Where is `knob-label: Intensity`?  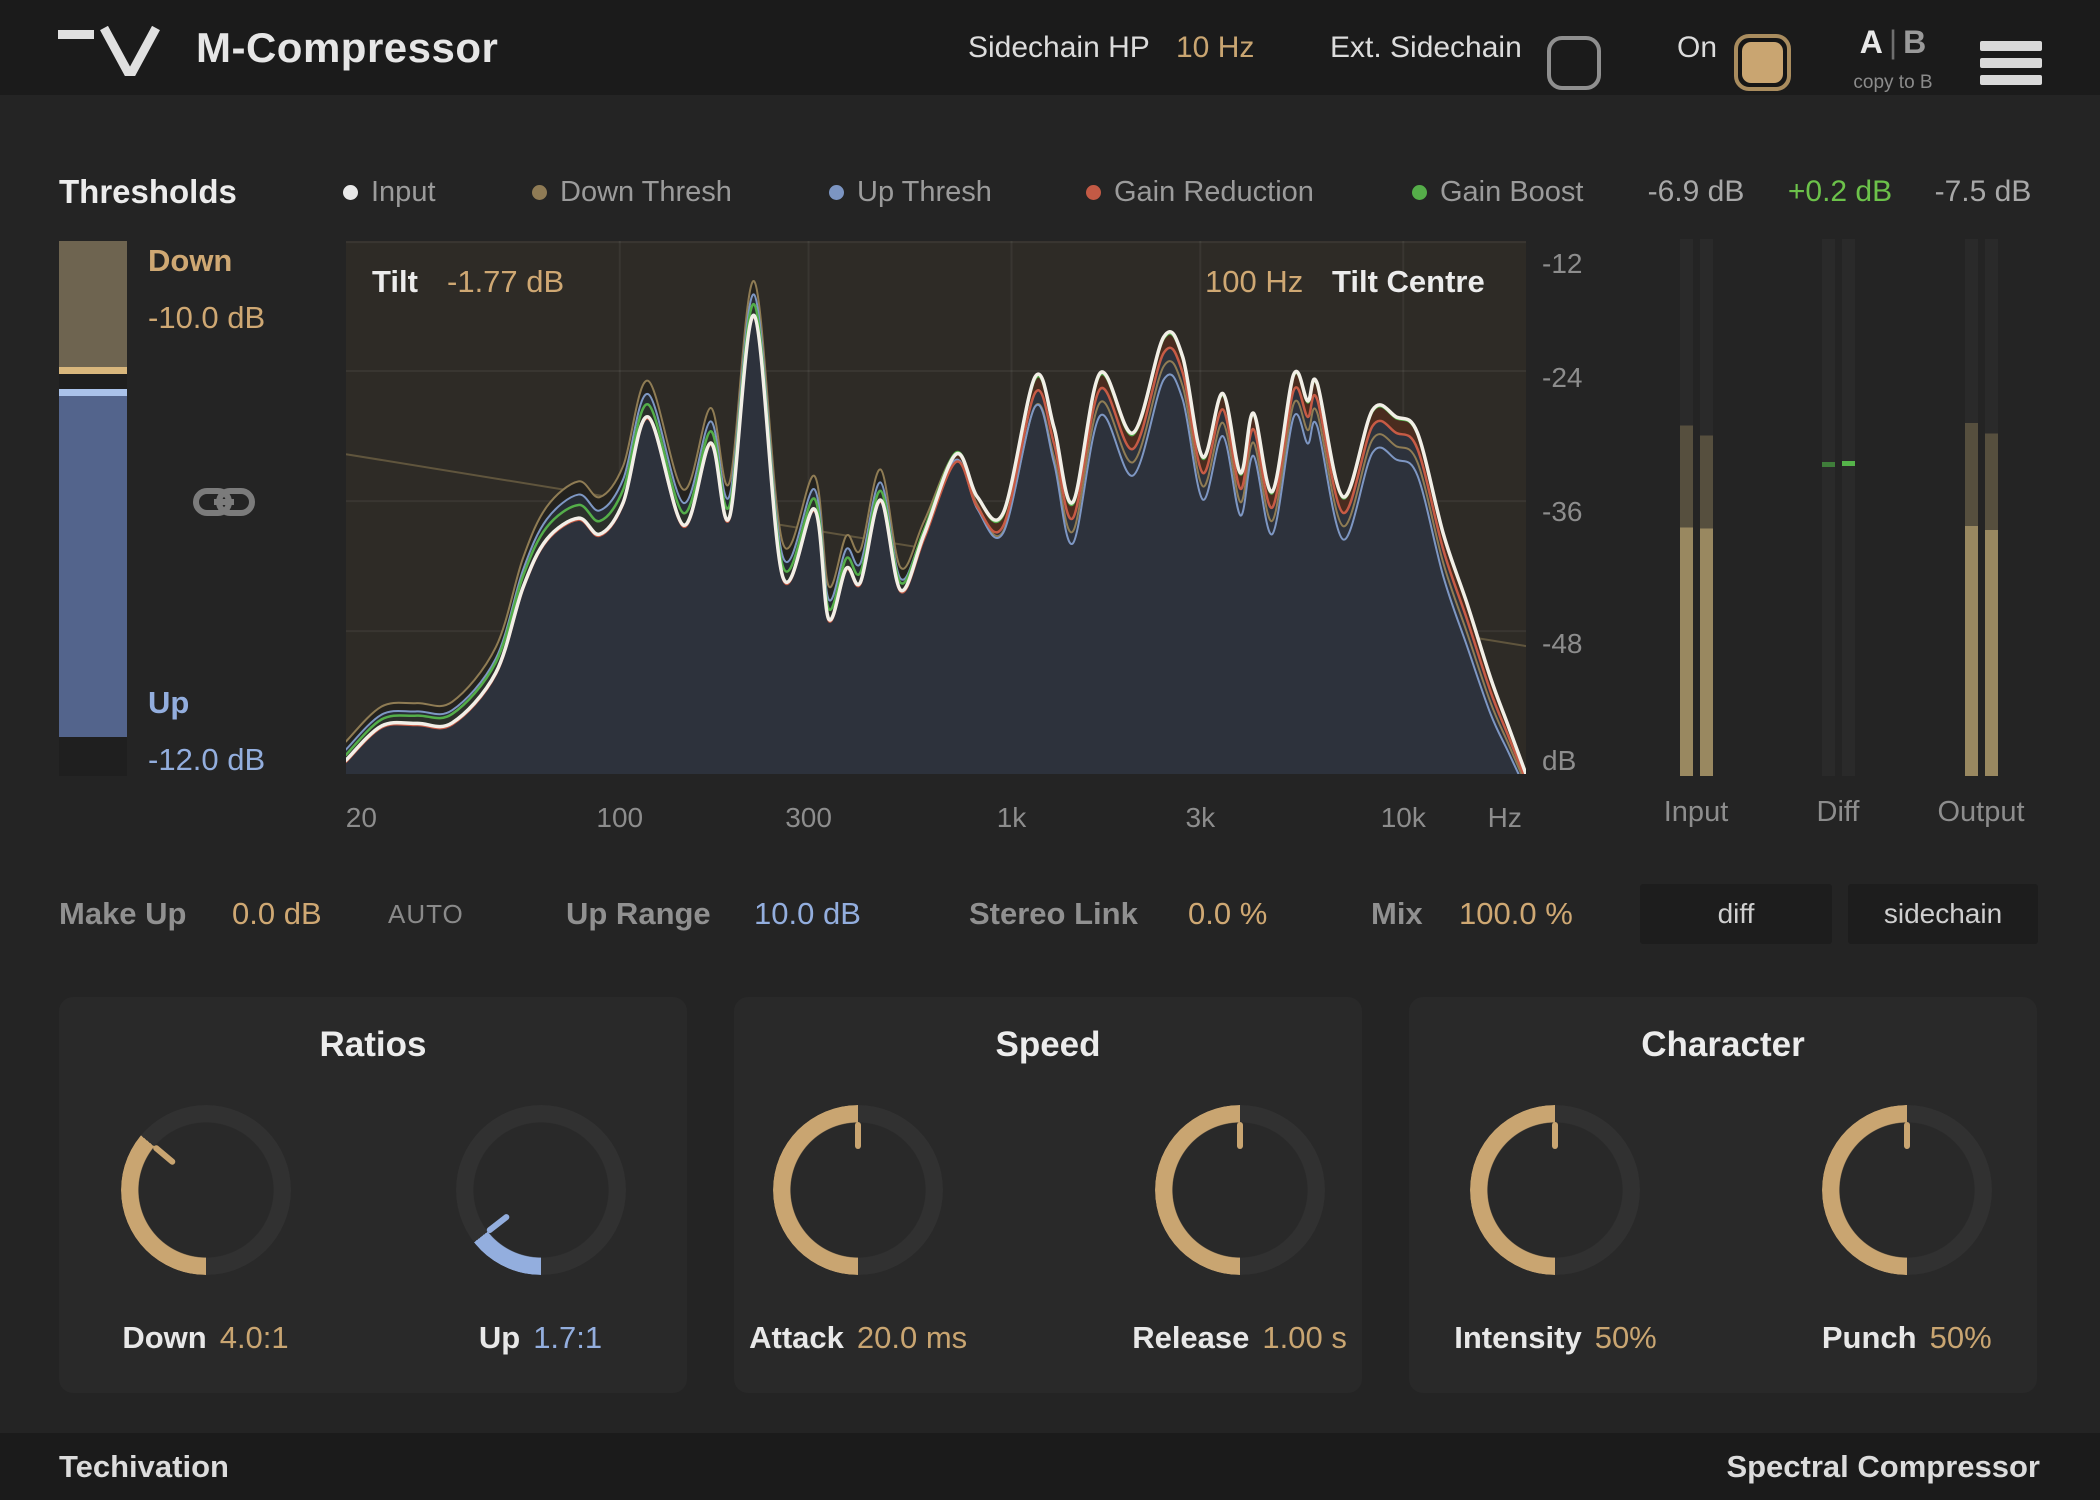
knob-label: Intensity is located at coordinates (1518, 1337).